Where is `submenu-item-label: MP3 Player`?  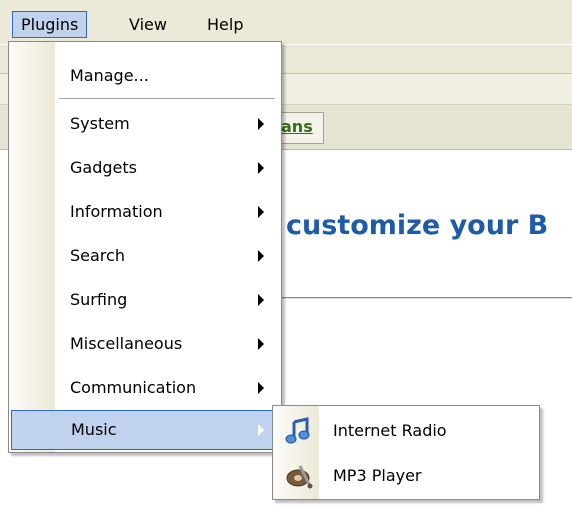
submenu-item-label: MP3 Player is located at coordinates (377, 475).